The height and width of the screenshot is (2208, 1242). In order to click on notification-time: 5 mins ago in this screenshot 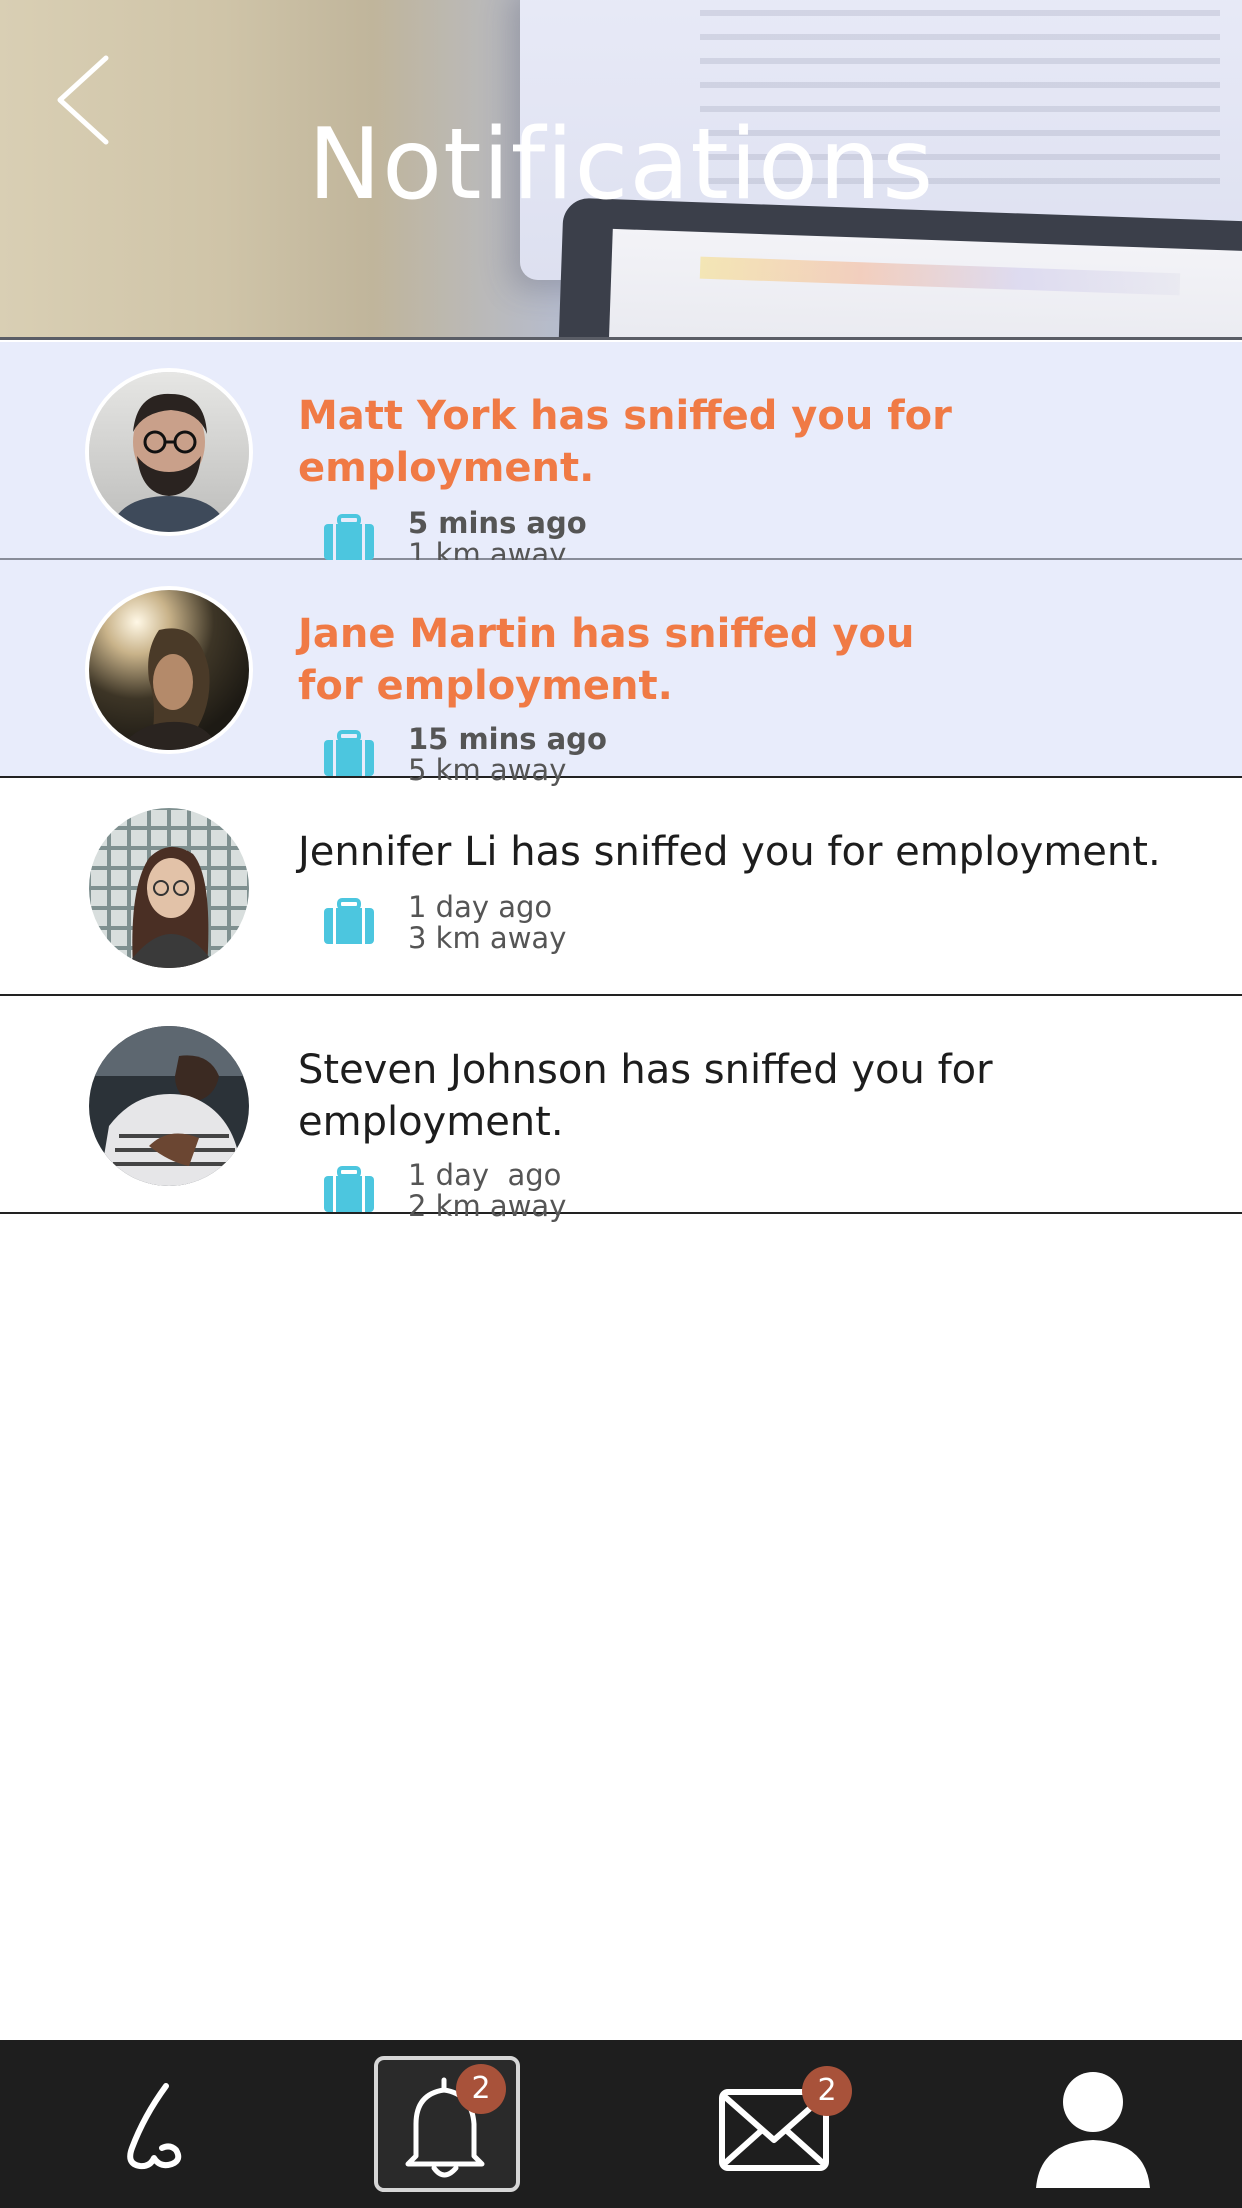, I will do `click(497, 523)`.